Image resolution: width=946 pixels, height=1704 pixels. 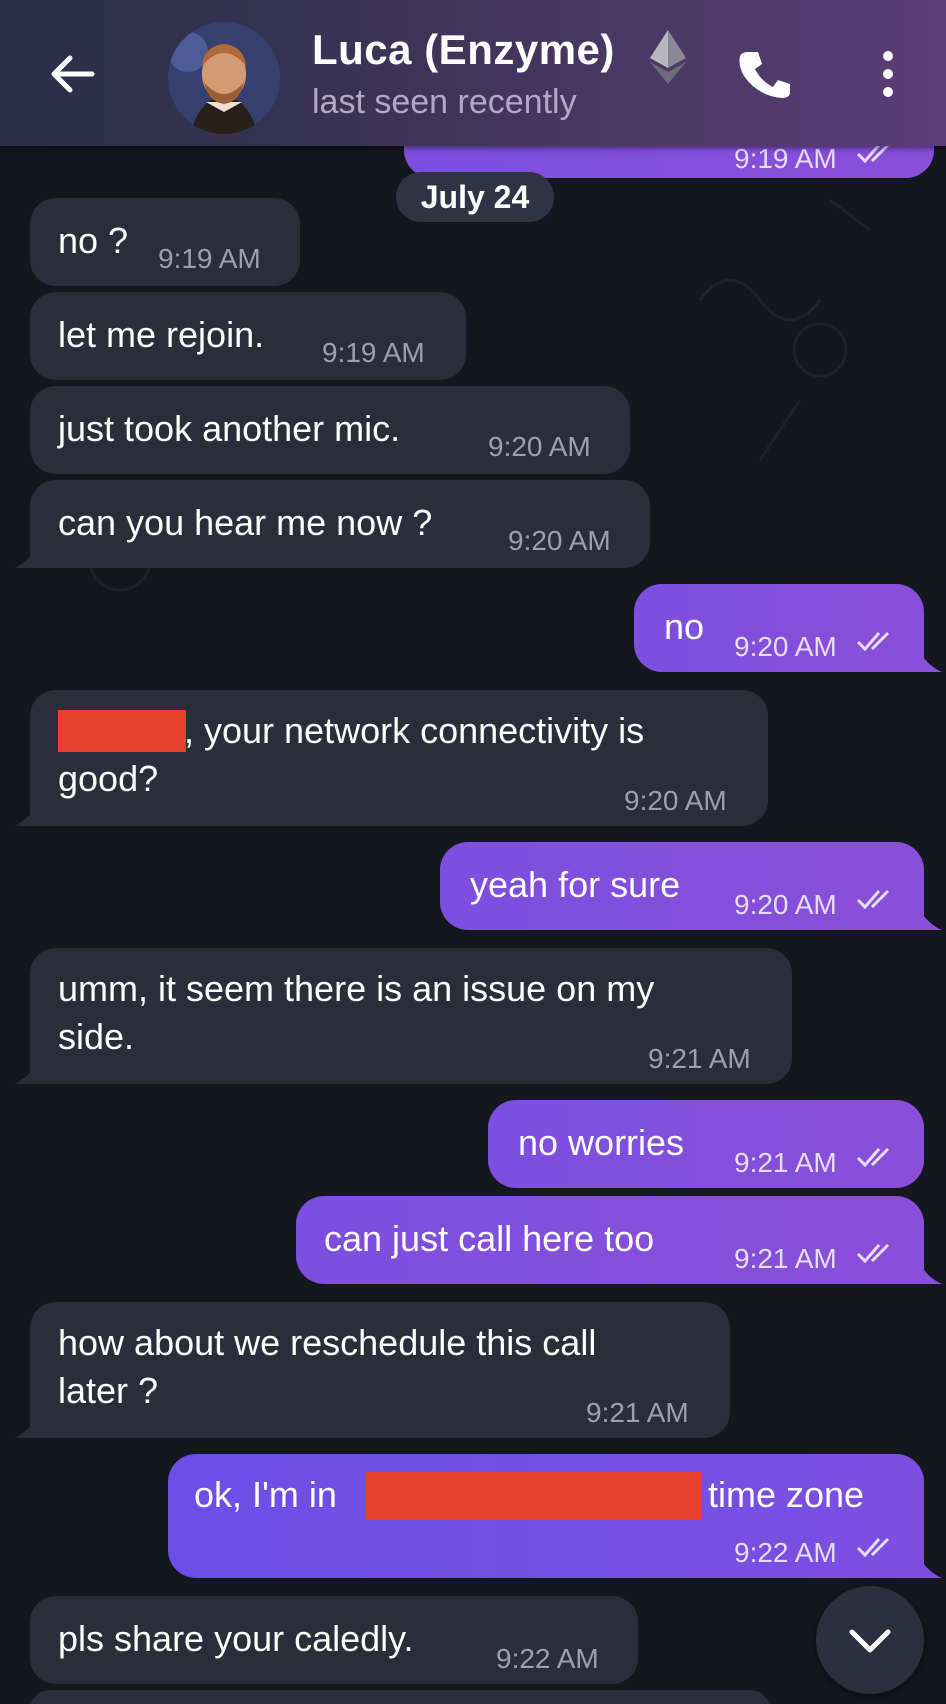 I want to click on incoming-message: pls share your caledly. 9:22 AM, so click(x=334, y=1640).